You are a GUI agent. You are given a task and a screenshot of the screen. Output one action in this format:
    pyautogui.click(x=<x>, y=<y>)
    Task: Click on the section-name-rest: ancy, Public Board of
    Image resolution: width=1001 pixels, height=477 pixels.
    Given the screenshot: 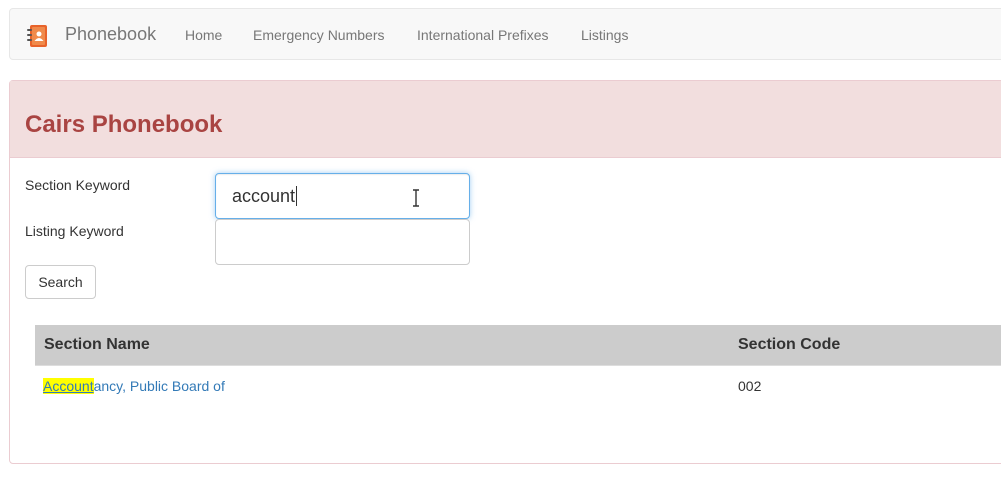 What is the action you would take?
    pyautogui.click(x=159, y=386)
    